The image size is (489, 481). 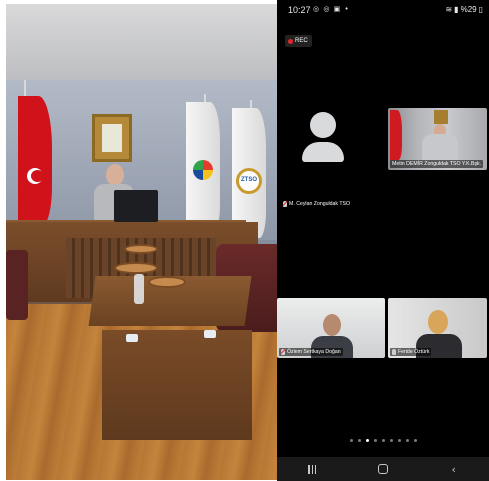 I want to click on home-button, so click(x=383, y=469).